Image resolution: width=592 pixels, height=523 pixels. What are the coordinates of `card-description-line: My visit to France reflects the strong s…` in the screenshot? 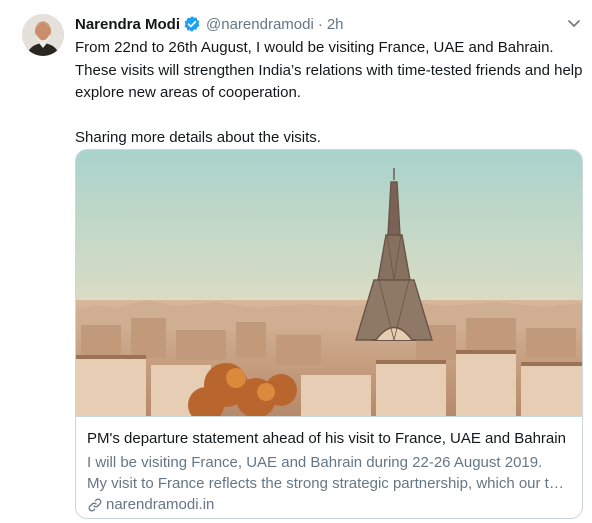 It's located at (329, 483).